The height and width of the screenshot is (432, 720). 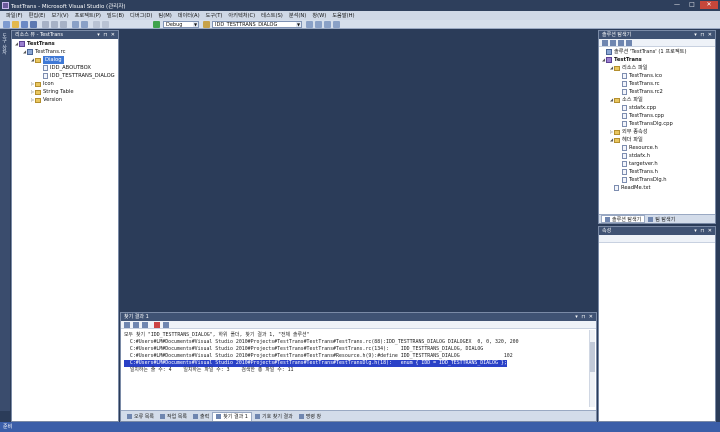 I want to click on save-icon, so click(x=24, y=24).